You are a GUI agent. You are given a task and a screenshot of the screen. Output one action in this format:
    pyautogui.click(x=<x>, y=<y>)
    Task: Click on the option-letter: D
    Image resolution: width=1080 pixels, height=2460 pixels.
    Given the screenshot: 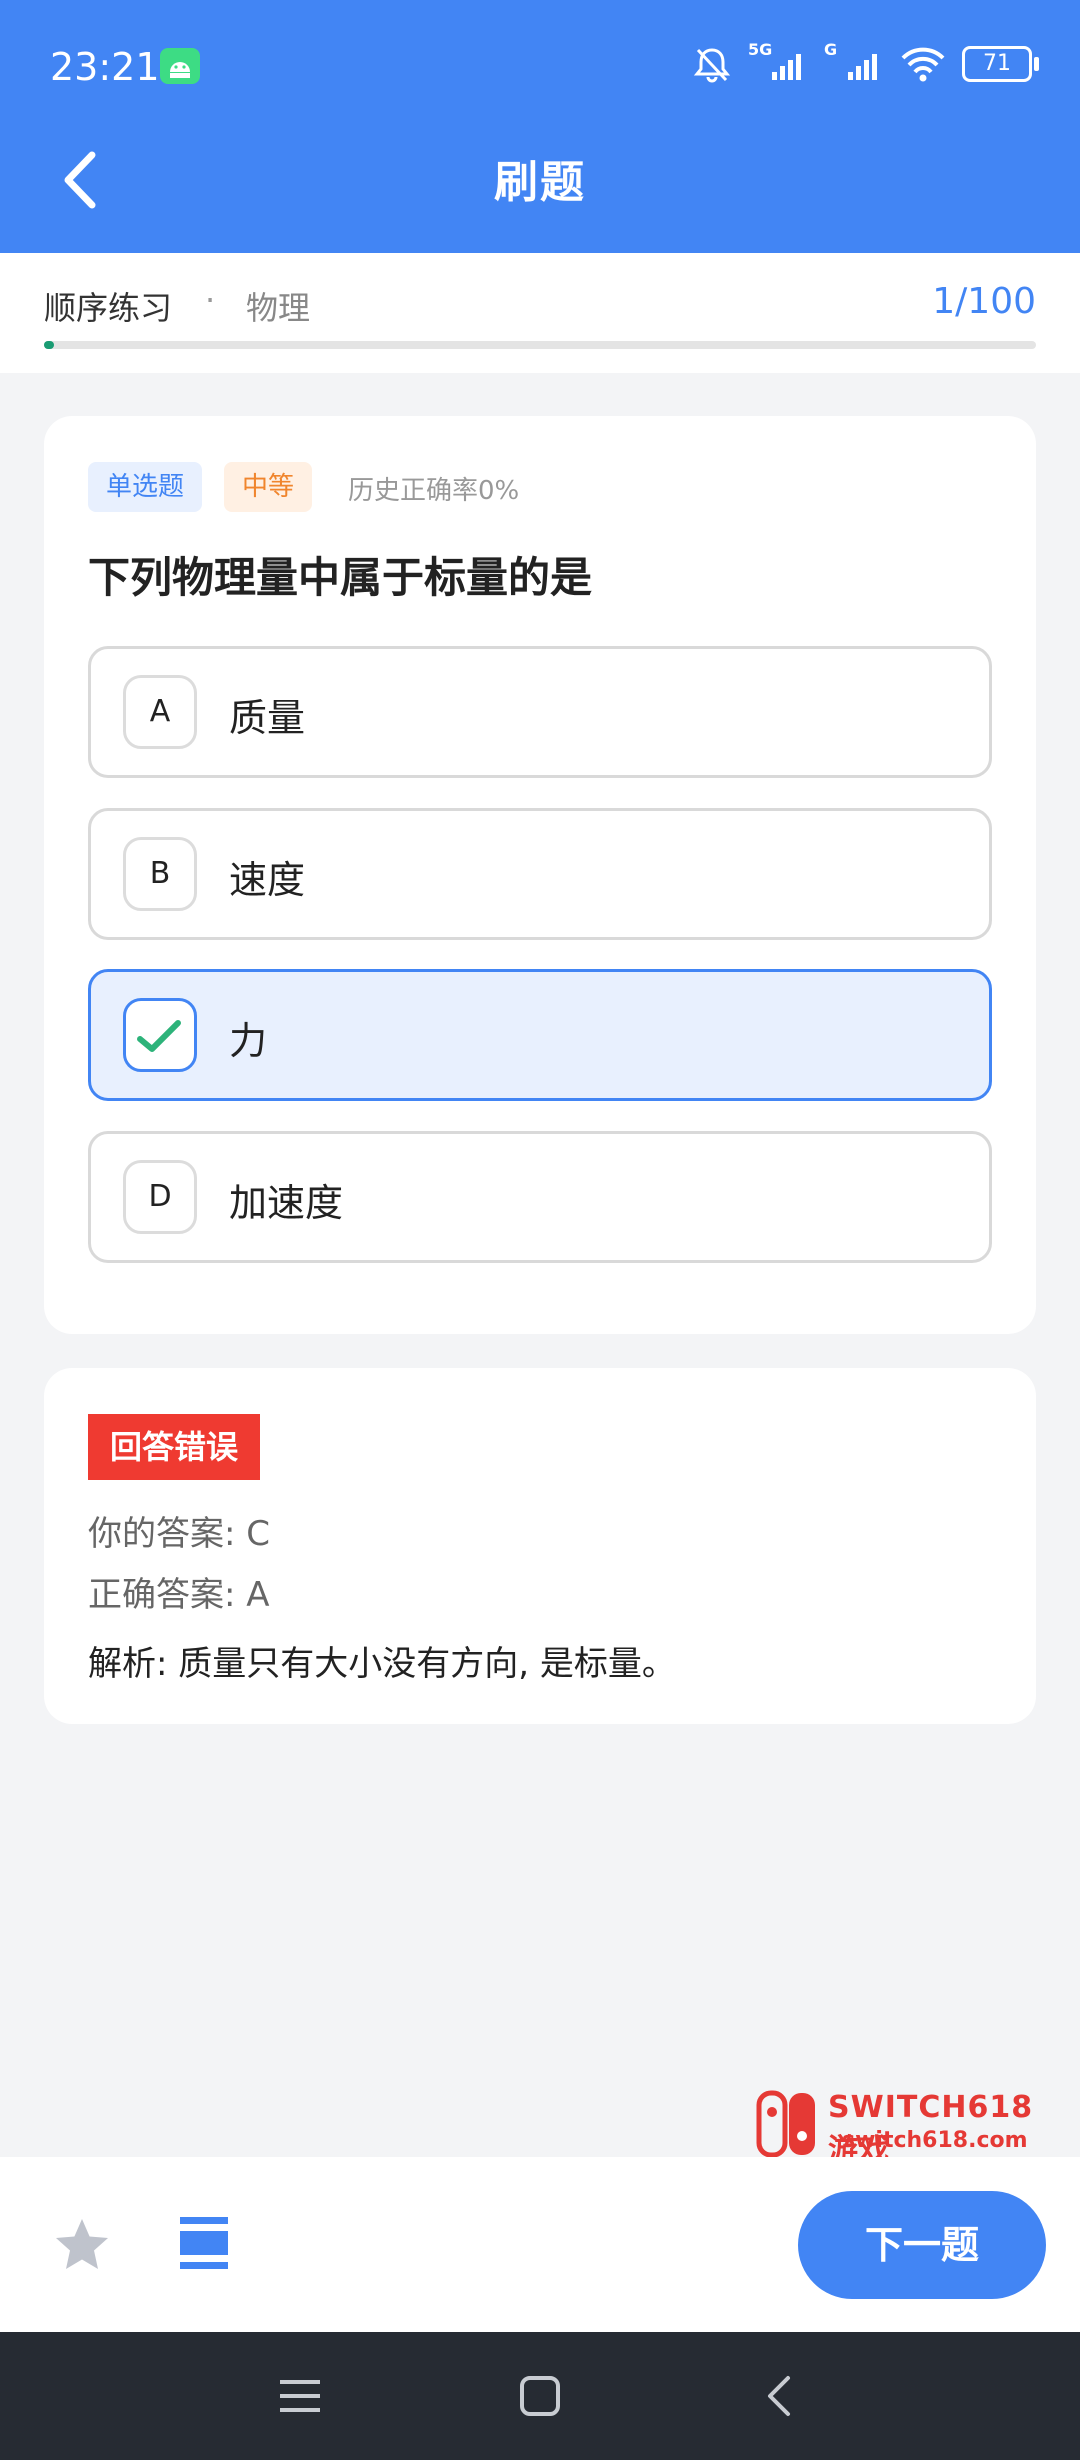 What is the action you would take?
    pyautogui.click(x=160, y=1197)
    